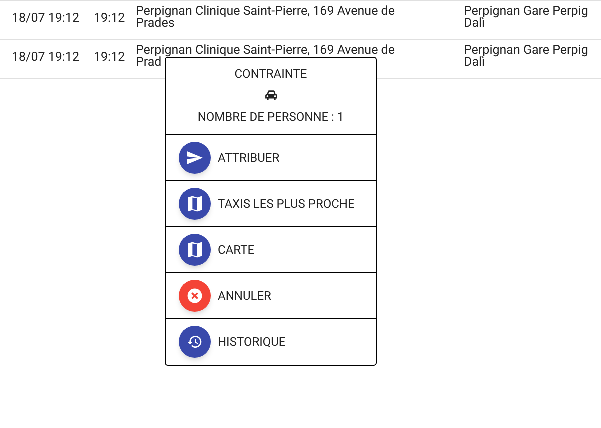 Image resolution: width=601 pixels, height=428 pixels. What do you see at coordinates (271, 74) in the screenshot?
I see `menu-title: CONTRAINTE` at bounding box center [271, 74].